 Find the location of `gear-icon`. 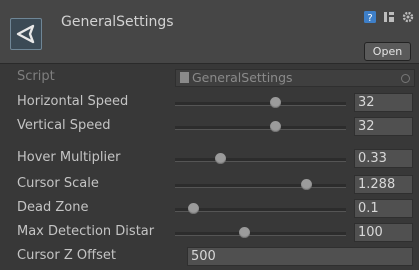

gear-icon is located at coordinates (408, 17).